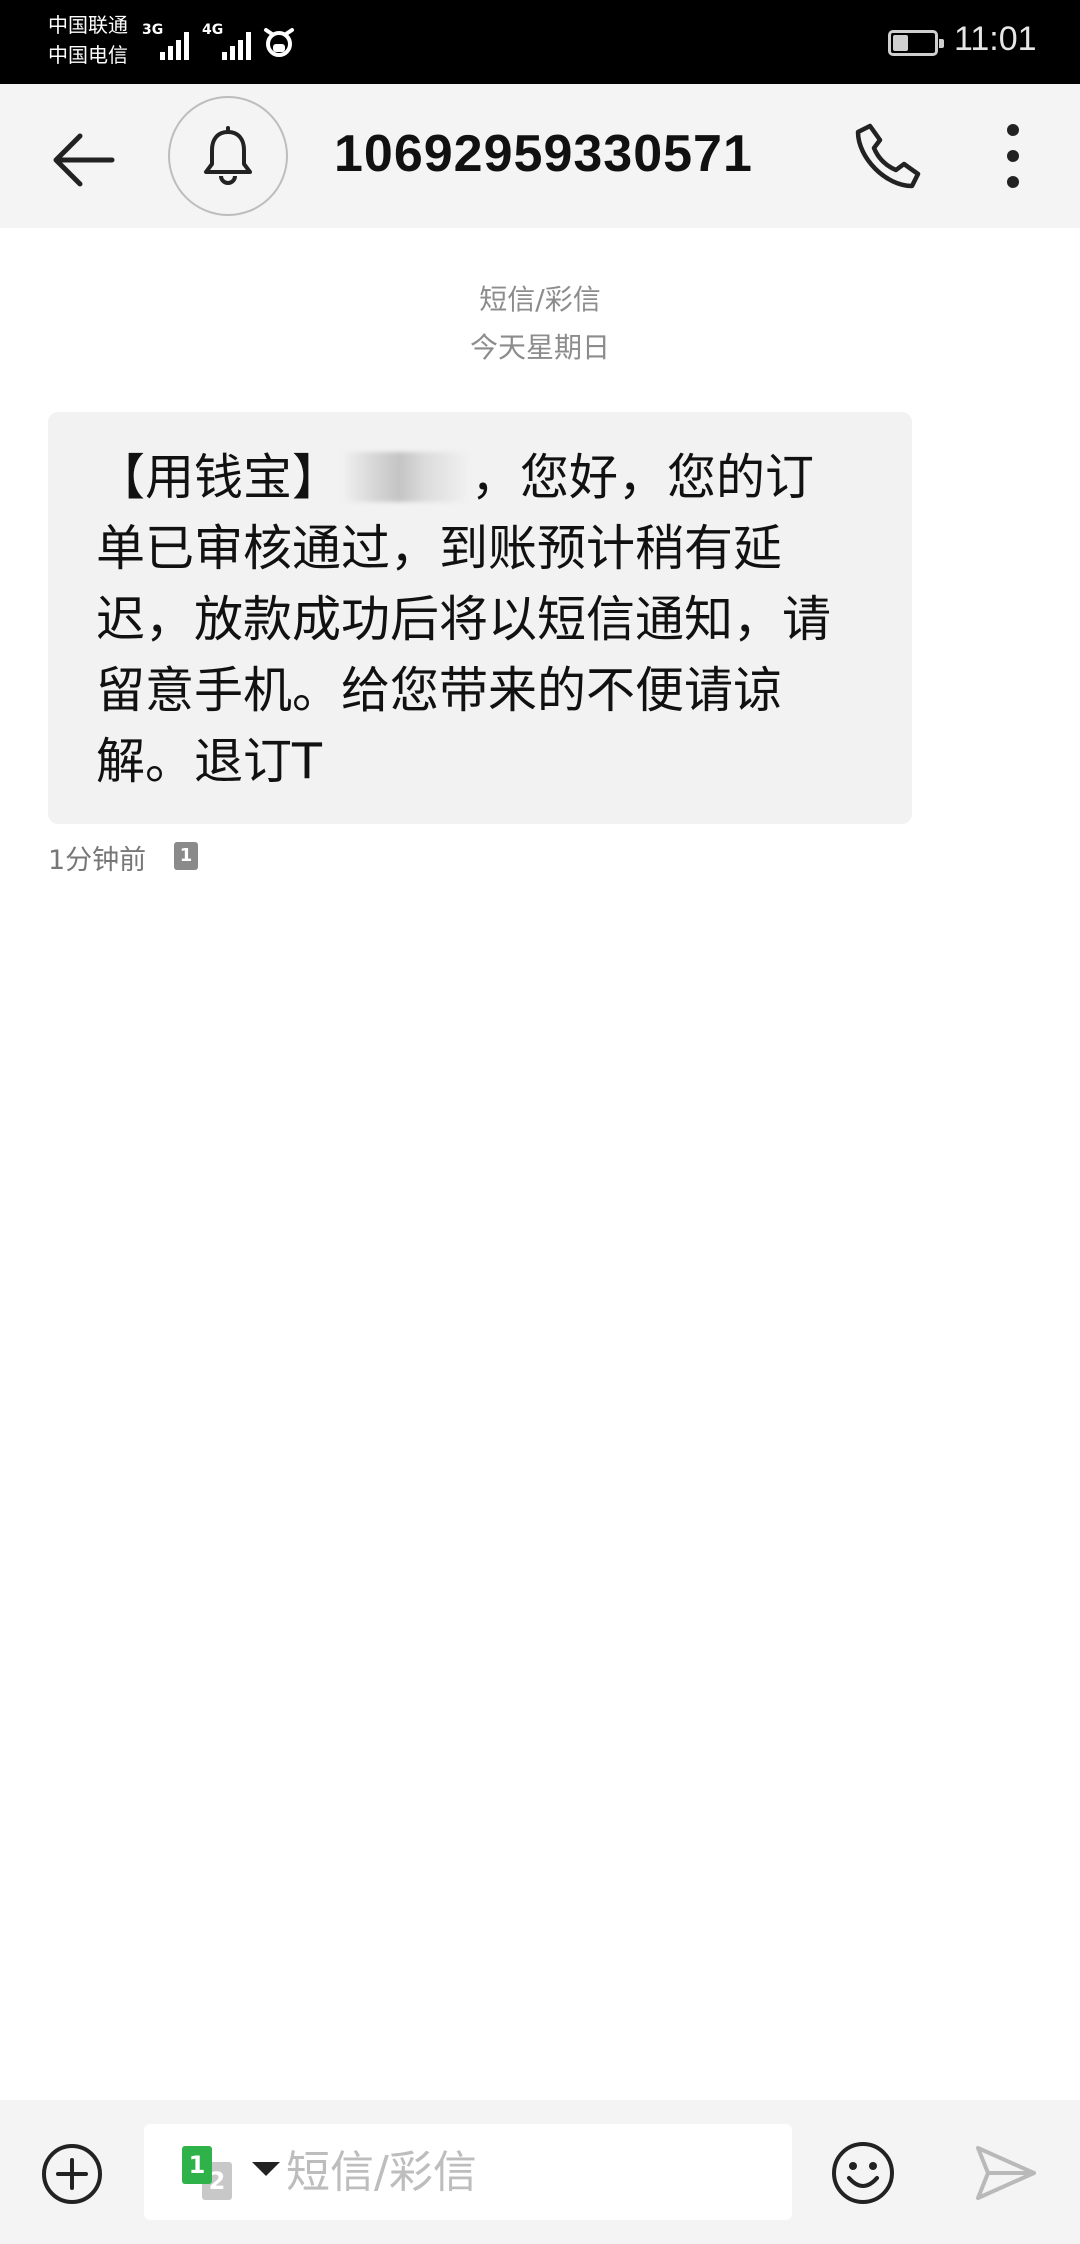 The width and height of the screenshot is (1080, 2244). What do you see at coordinates (916, 43) in the screenshot?
I see `battery-icon` at bounding box center [916, 43].